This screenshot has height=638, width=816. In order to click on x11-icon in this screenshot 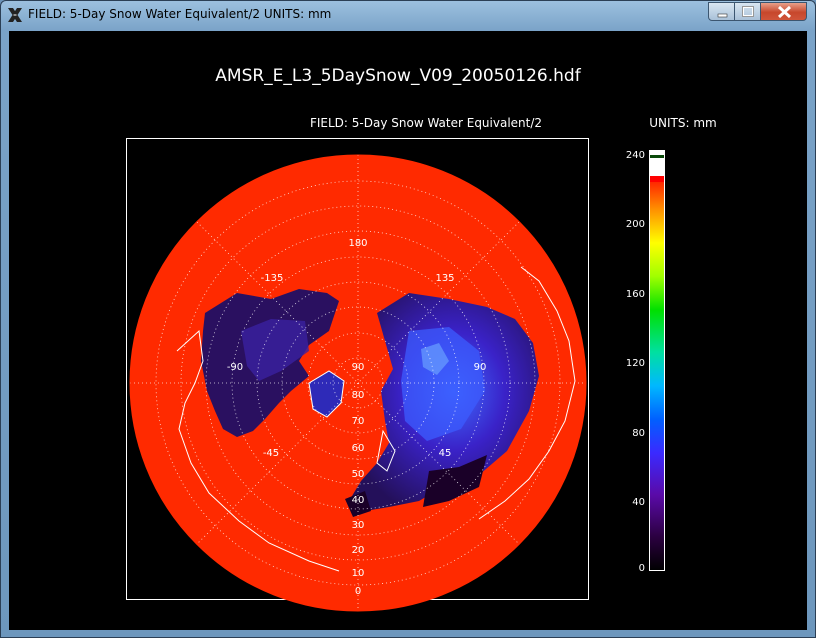, I will do `click(15, 15)`.